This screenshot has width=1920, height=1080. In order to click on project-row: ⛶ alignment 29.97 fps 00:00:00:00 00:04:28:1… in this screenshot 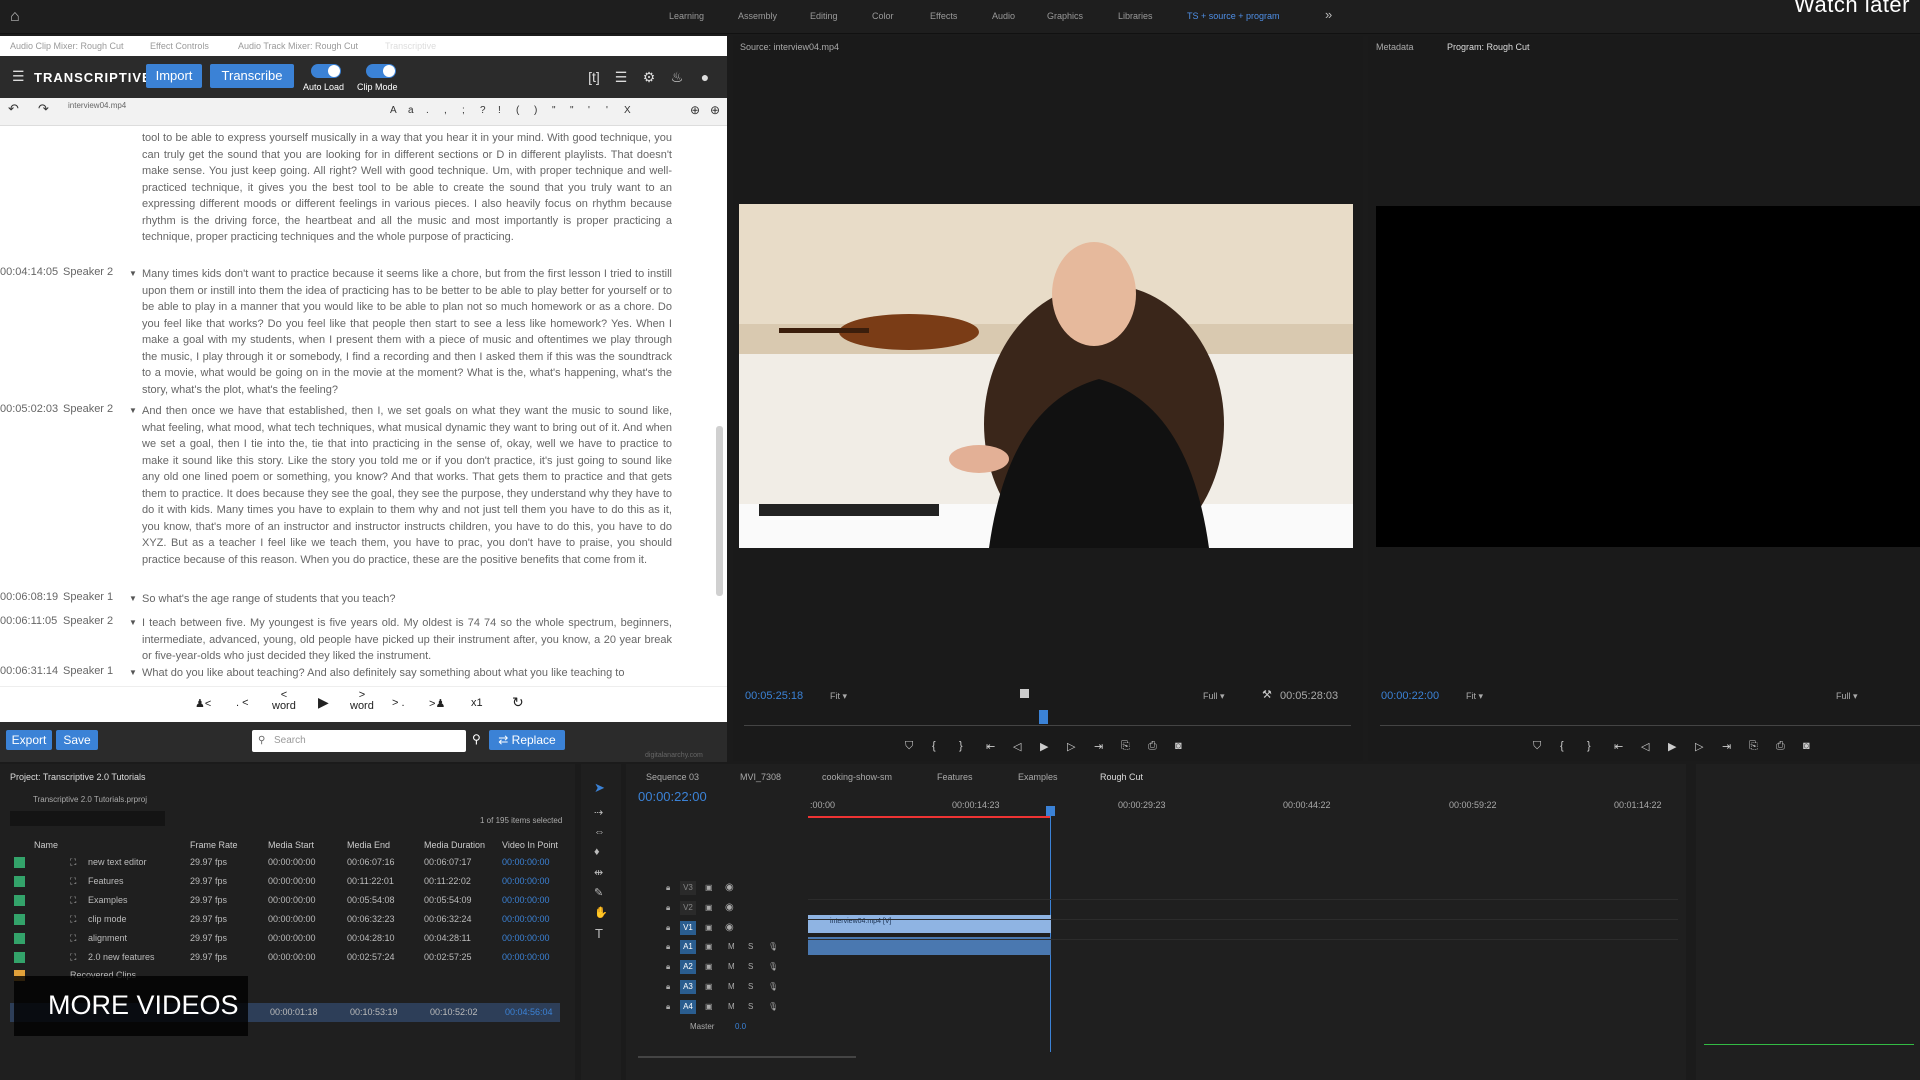, I will do `click(282, 938)`.